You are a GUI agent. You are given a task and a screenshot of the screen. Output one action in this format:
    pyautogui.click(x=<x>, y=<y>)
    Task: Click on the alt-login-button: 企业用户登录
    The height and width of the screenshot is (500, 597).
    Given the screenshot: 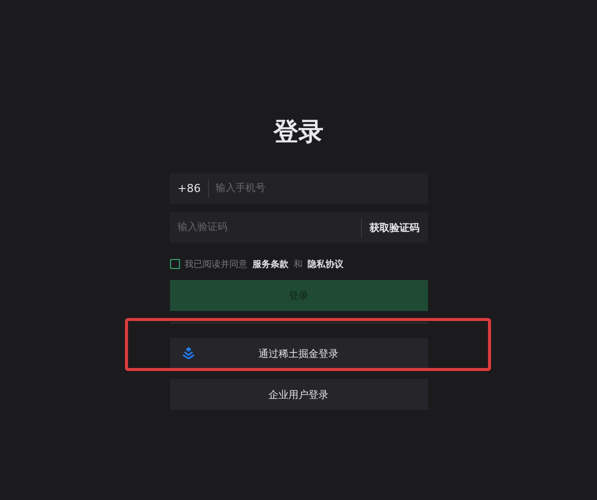 What is the action you would take?
    pyautogui.click(x=299, y=394)
    